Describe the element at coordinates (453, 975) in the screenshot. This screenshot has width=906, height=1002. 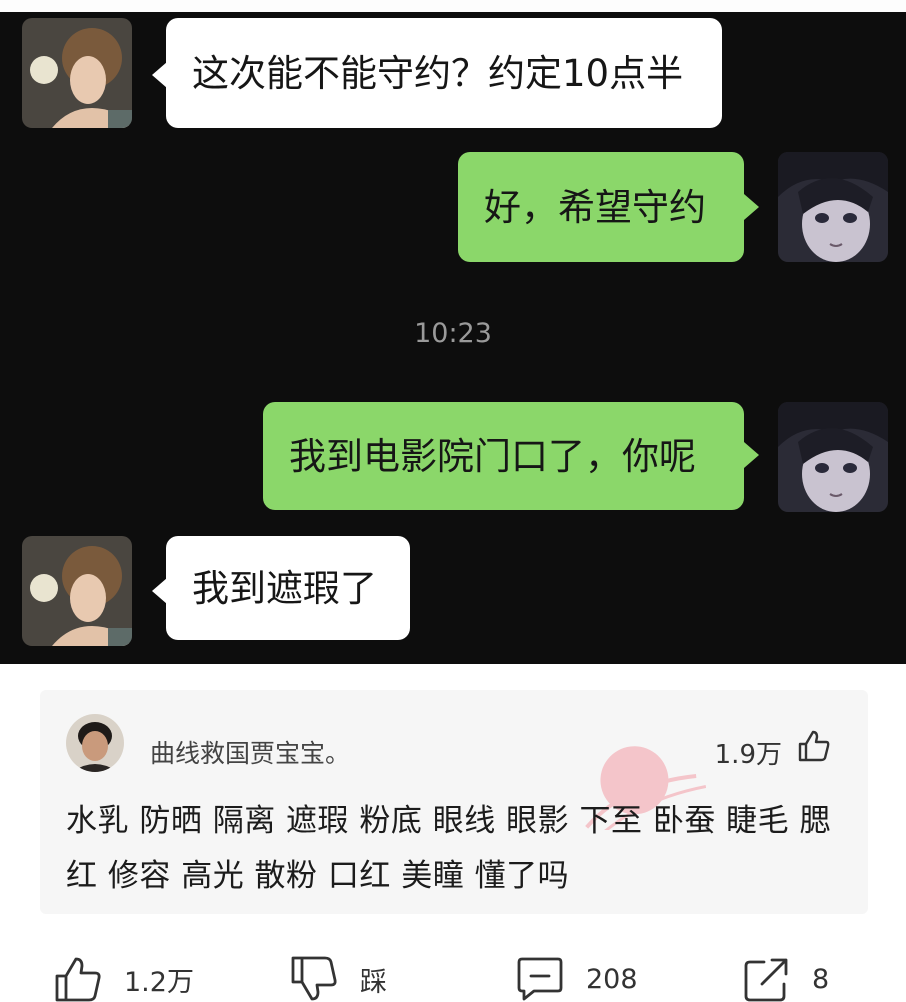
I see `action-bar: 1.2万 踩 208 8` at that location.